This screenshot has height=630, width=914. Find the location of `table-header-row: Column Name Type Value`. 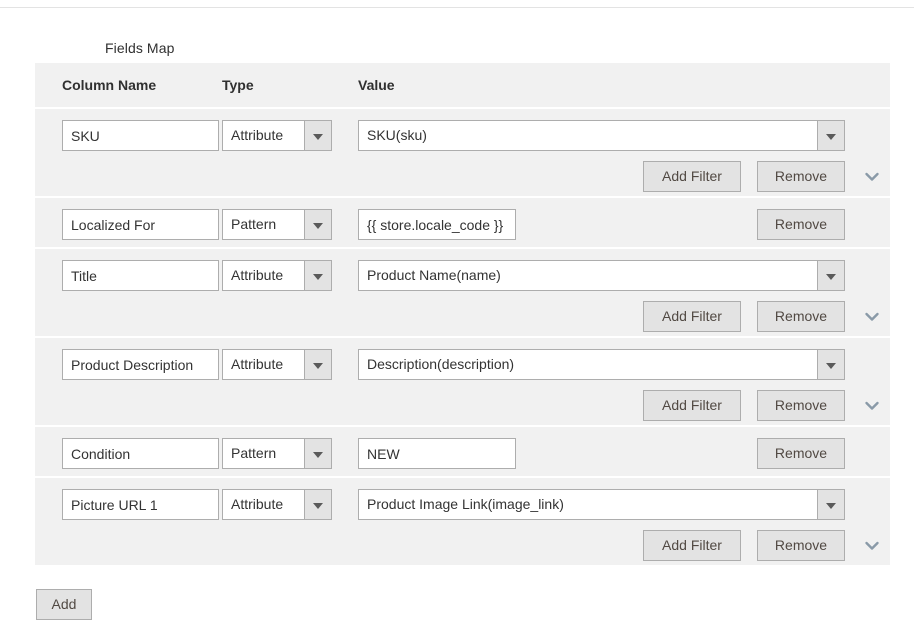

table-header-row: Column Name Type Value is located at coordinates (462, 85).